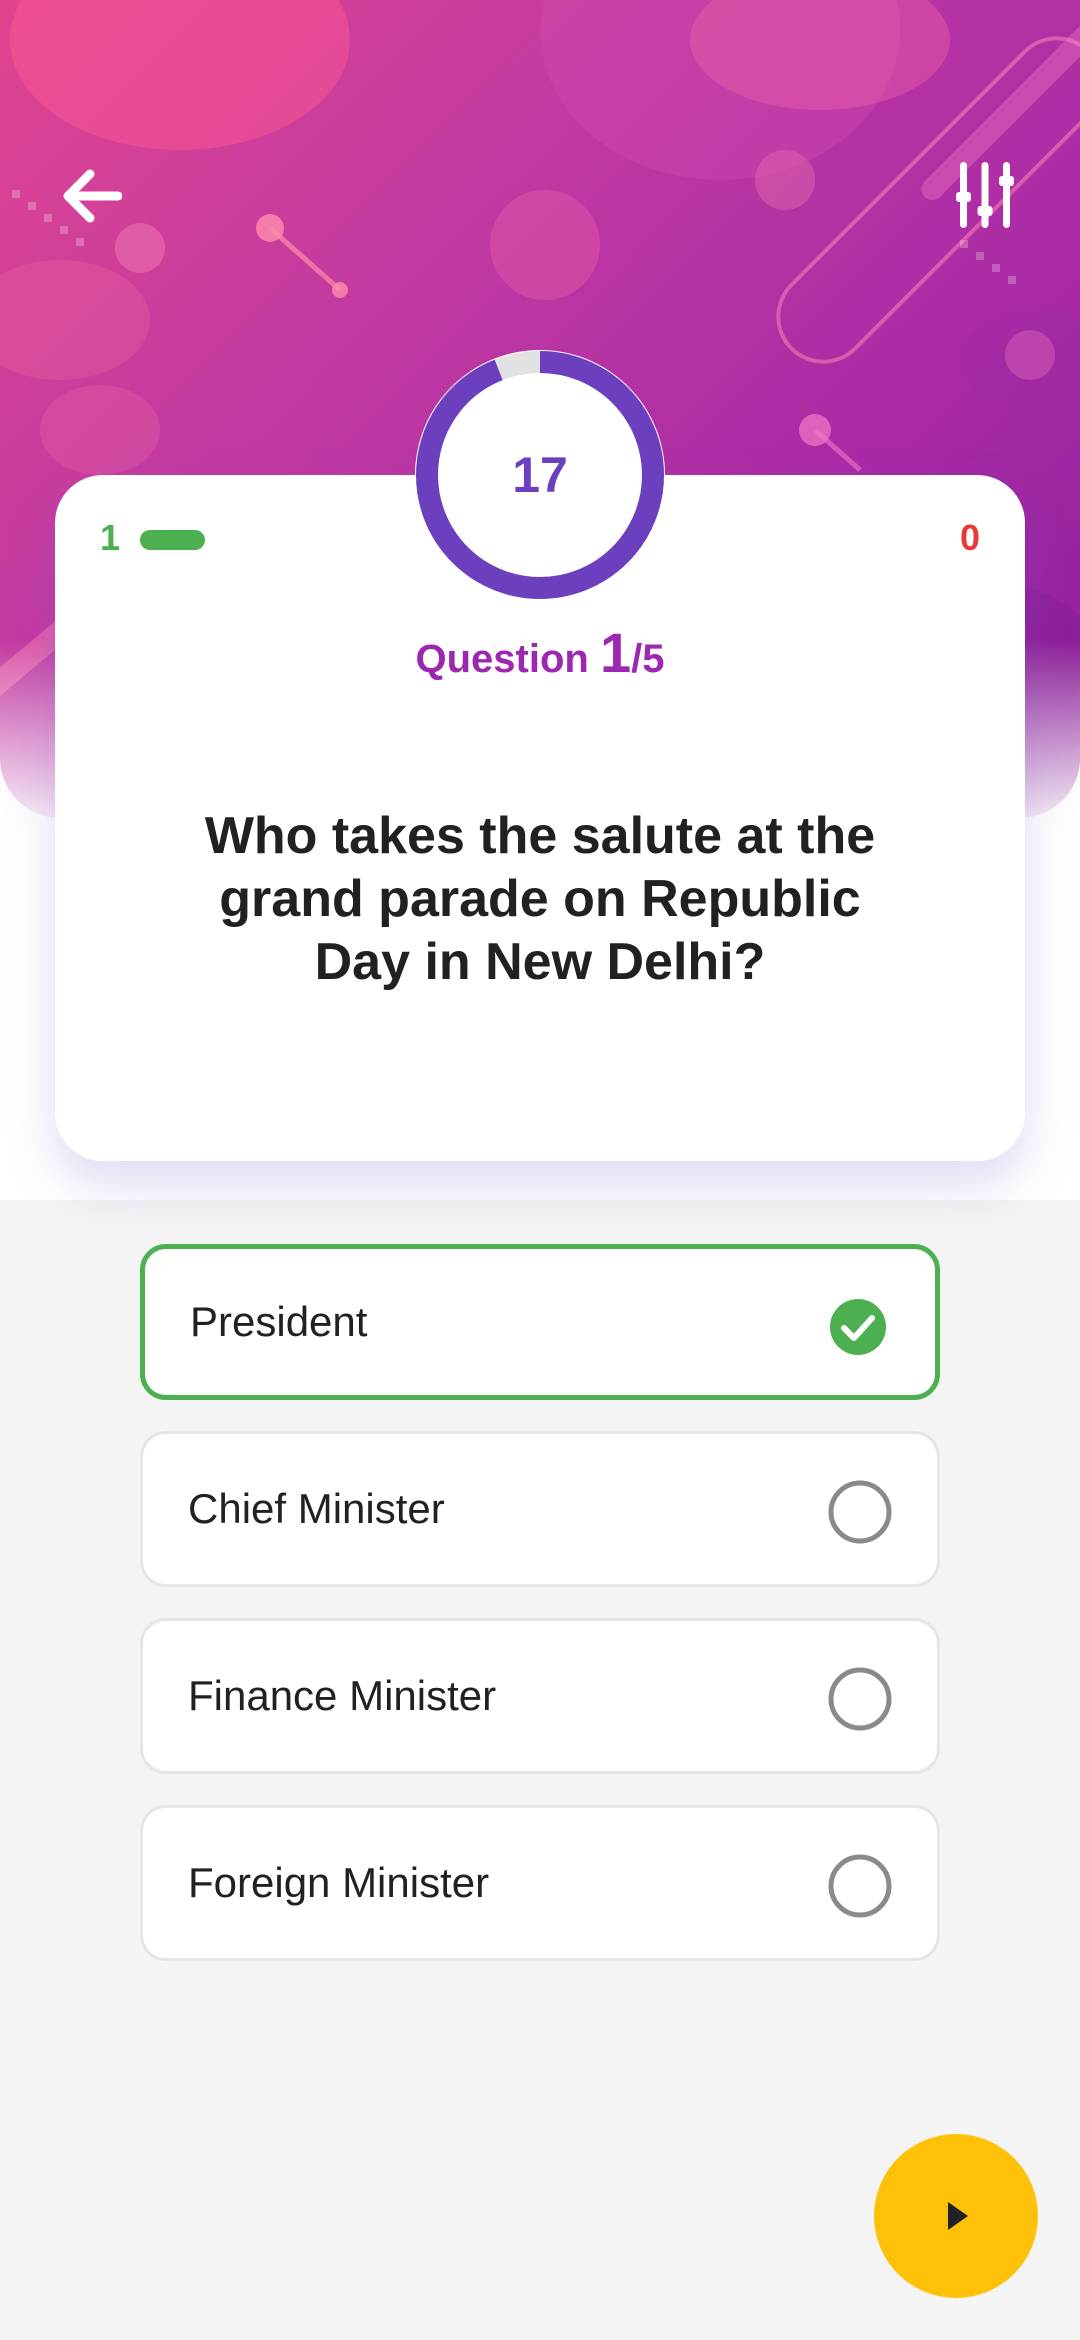  I want to click on wrong-count: 0, so click(969, 537).